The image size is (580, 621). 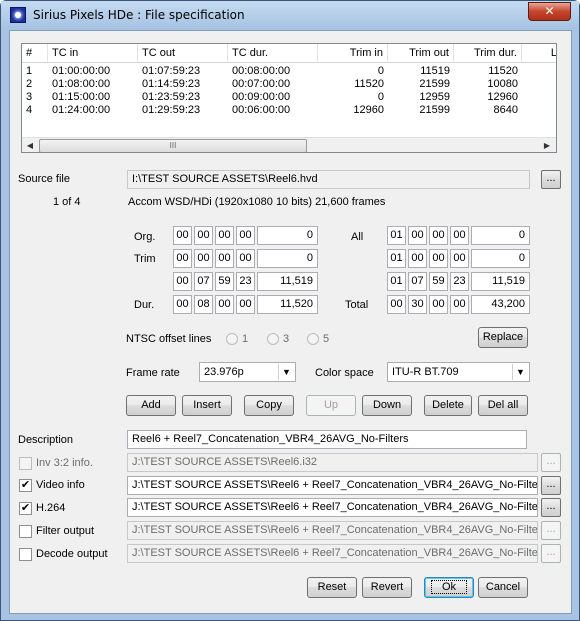 What do you see at coordinates (247, 372) in the screenshot?
I see `frame-rate-select: 23.976p ▼` at bounding box center [247, 372].